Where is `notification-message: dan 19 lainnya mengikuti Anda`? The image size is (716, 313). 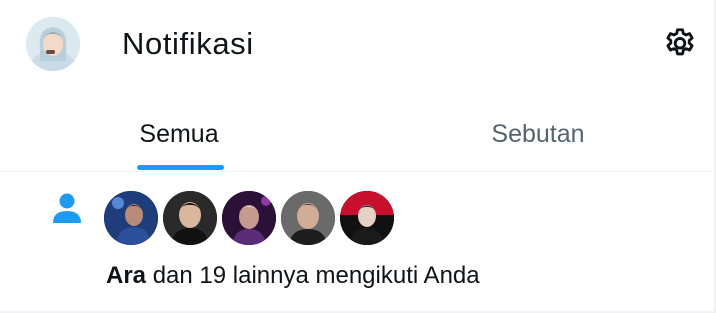 notification-message: dan 19 lainnya mengikuti Anda is located at coordinates (313, 275).